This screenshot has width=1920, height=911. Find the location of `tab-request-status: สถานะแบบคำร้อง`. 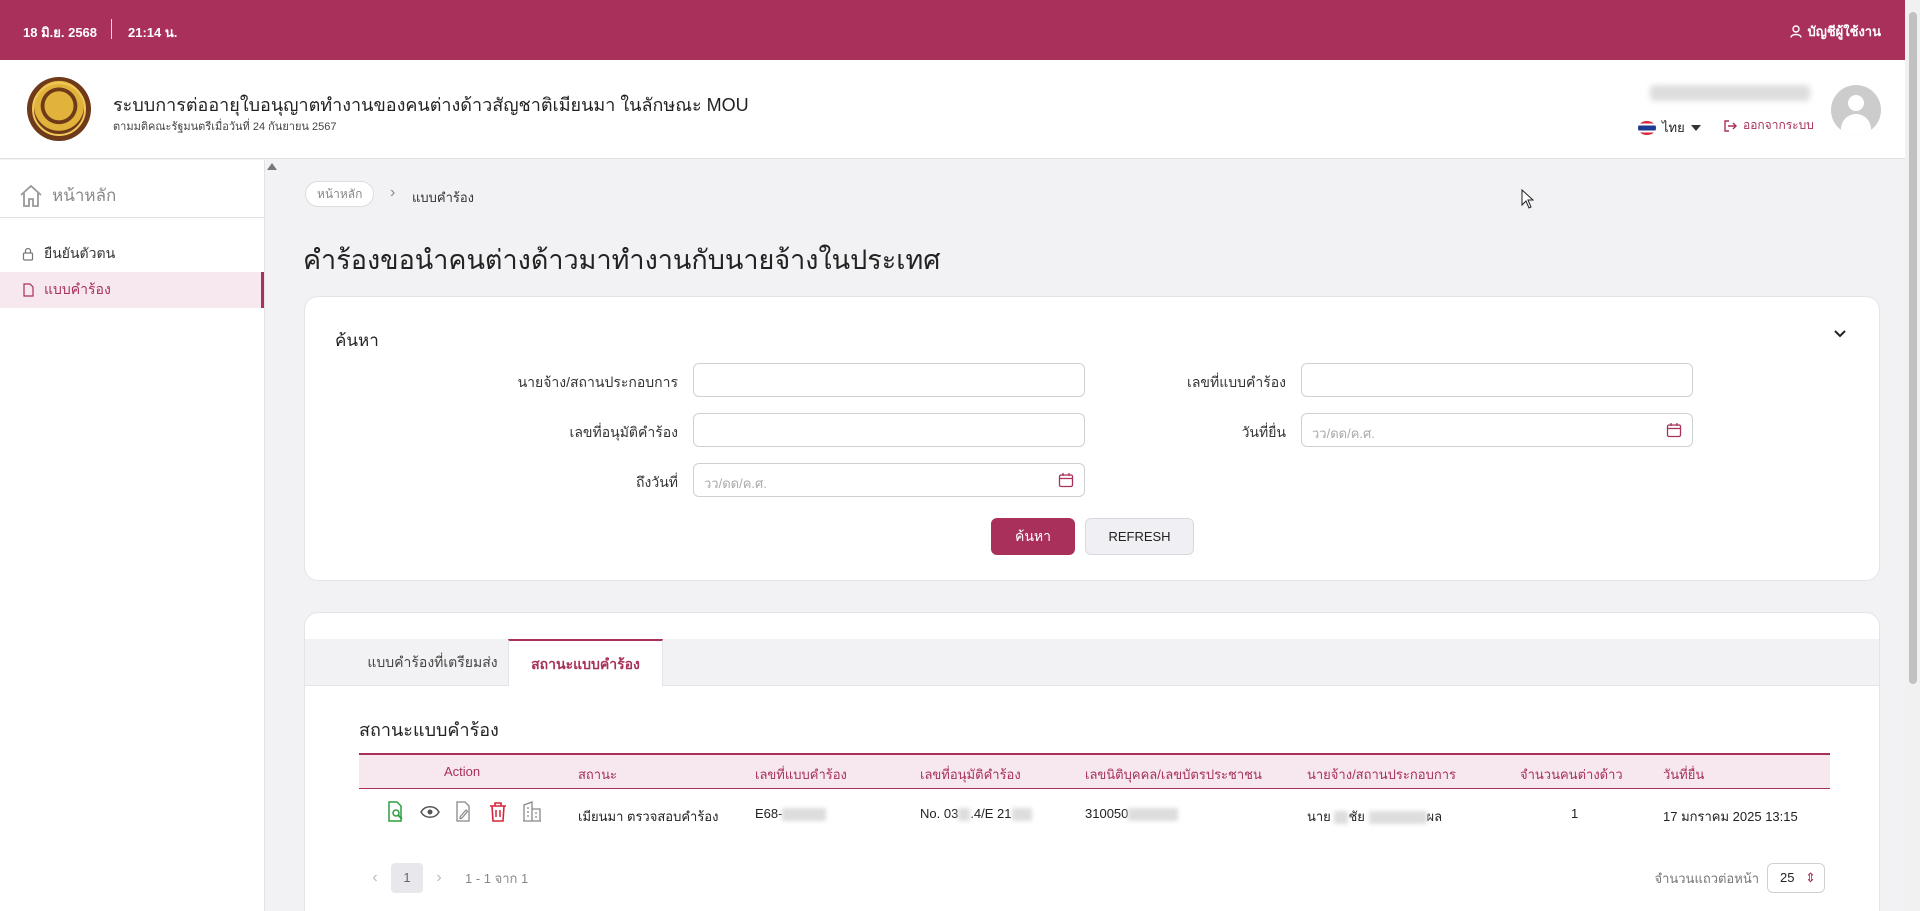

tab-request-status: สถานะแบบคำร้อง is located at coordinates (585, 662).